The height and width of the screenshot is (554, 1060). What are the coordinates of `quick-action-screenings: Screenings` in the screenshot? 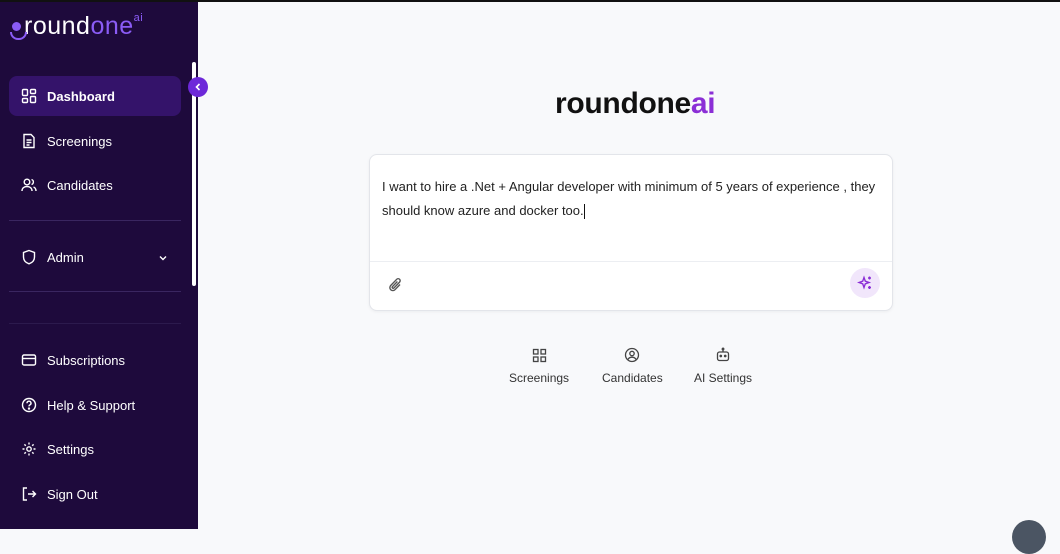 It's located at (539, 365).